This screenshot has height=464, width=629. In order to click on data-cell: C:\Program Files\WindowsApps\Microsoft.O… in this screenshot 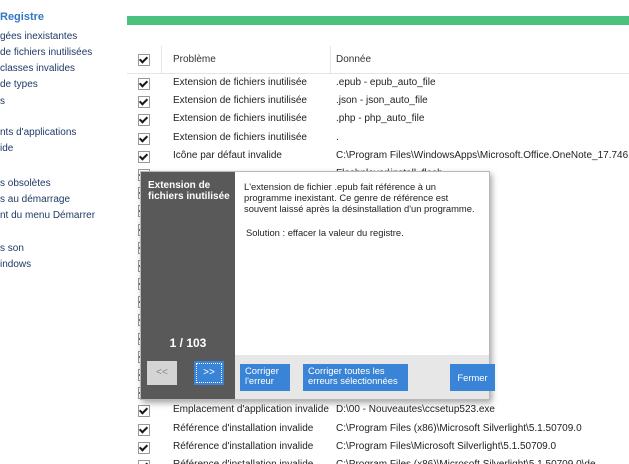, I will do `click(482, 155)`.